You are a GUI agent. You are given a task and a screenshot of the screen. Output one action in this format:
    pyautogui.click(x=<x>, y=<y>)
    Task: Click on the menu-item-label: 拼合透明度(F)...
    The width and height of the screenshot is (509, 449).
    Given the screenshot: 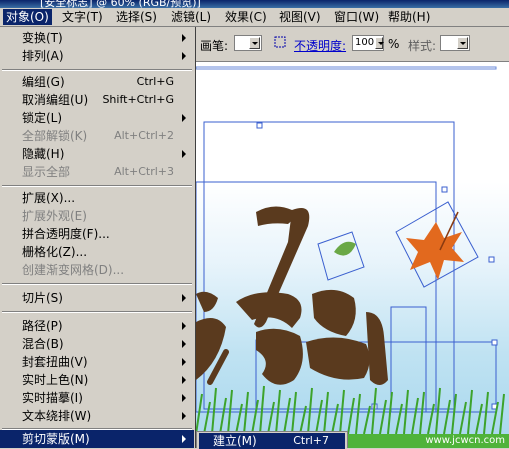 What is the action you would take?
    pyautogui.click(x=66, y=234)
    